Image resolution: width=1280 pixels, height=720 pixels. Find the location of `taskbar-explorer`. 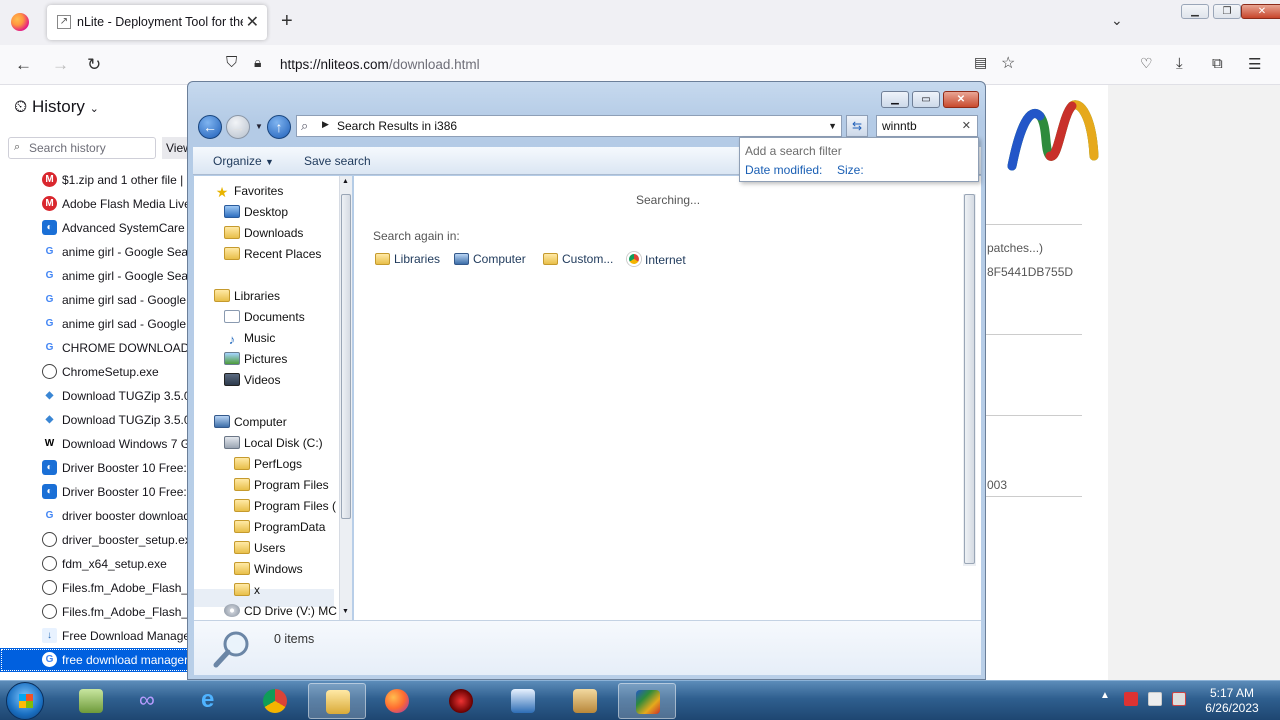

taskbar-explorer is located at coordinates (337, 701).